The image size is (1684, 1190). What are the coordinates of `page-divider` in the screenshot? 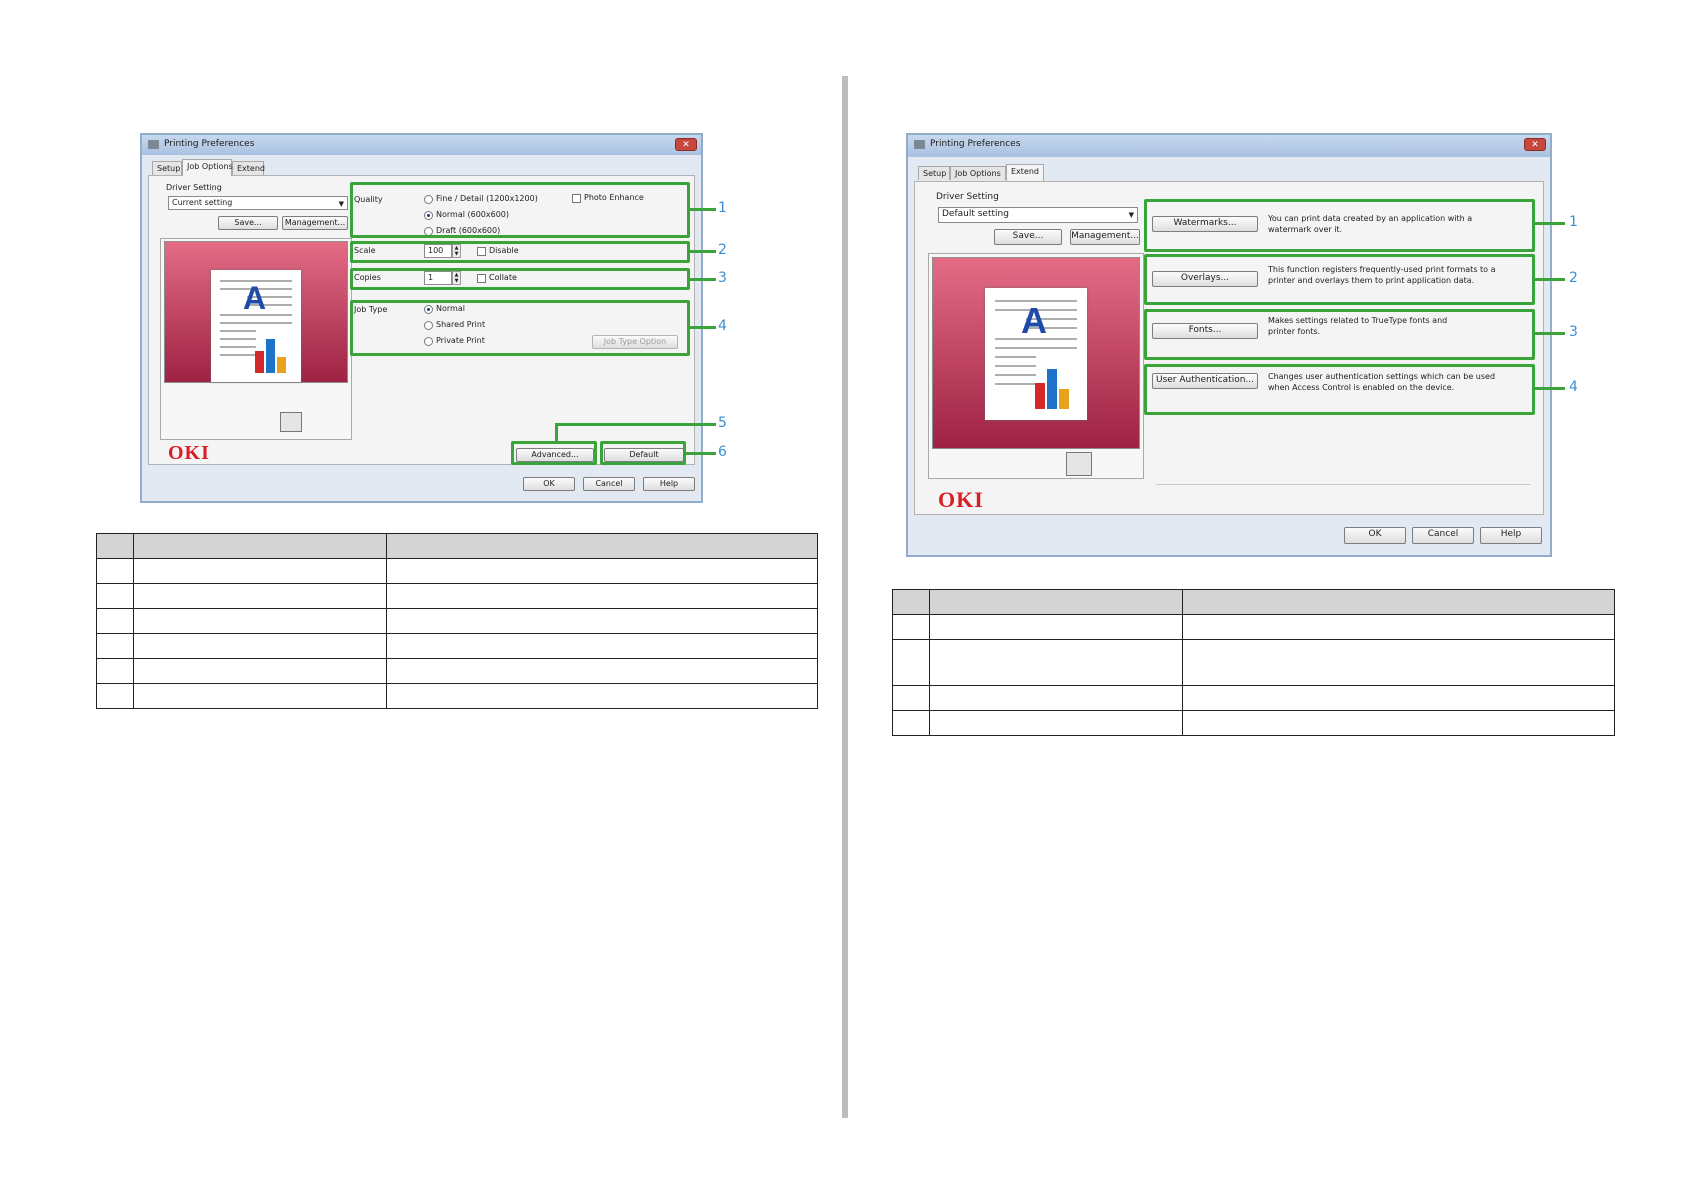 It's located at (845, 597).